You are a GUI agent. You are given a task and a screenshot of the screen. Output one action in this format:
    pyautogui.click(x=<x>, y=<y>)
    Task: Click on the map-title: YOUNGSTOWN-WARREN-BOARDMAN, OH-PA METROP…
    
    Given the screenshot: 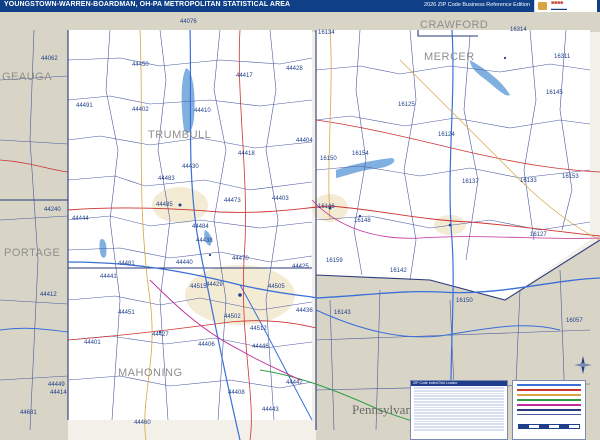 What is the action you would take?
    pyautogui.click(x=147, y=4)
    